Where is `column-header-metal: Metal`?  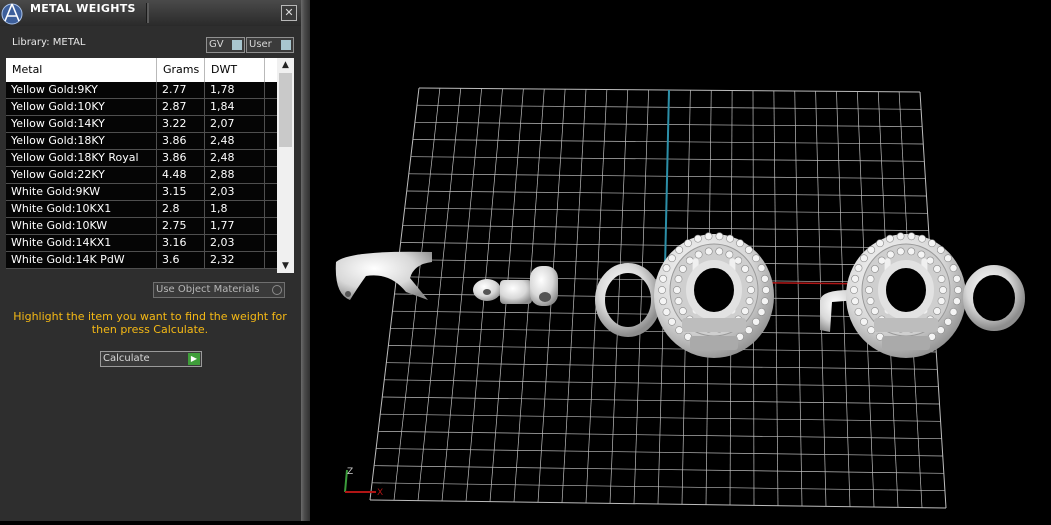
column-header-metal: Metal is located at coordinates (81, 70).